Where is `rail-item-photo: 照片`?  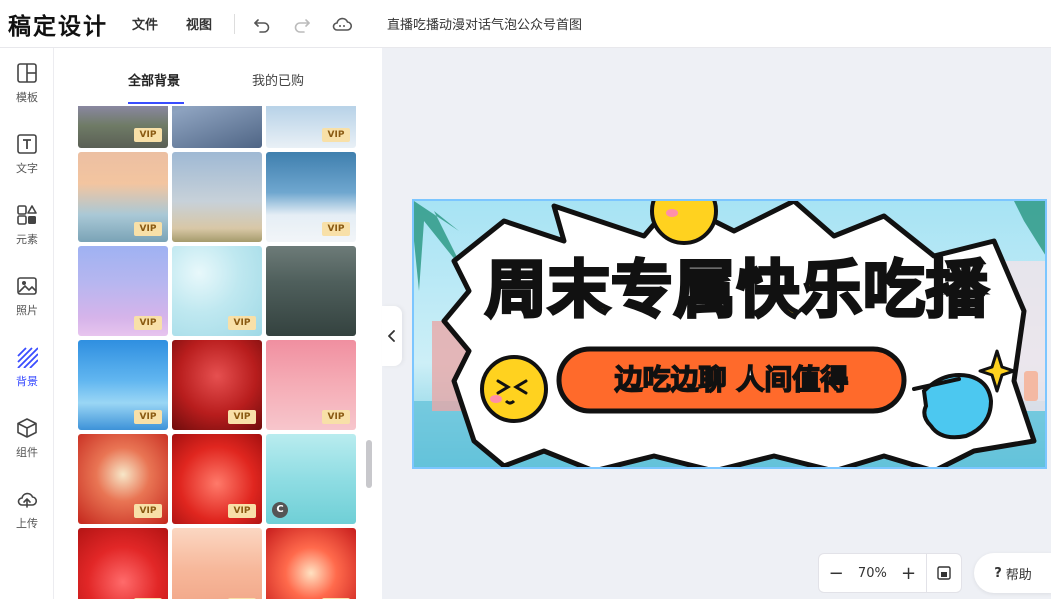
rail-item-photo: 照片 is located at coordinates (27, 296).